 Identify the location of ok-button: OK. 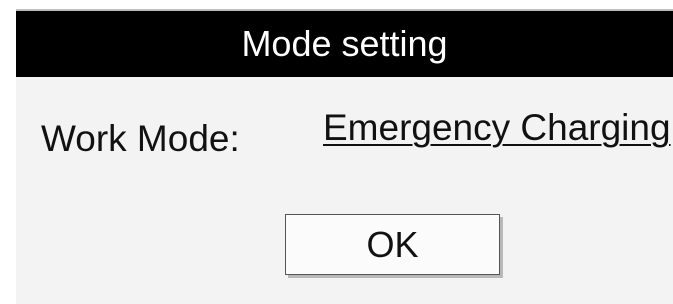
(392, 244).